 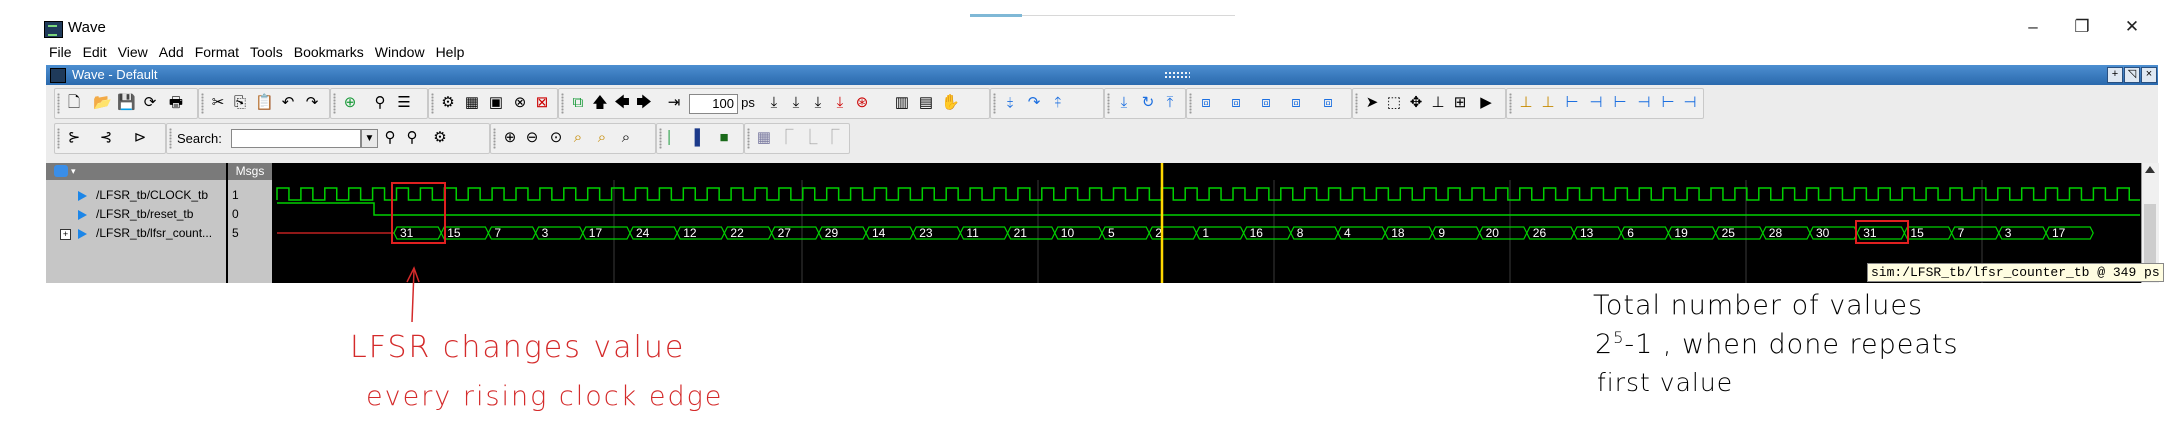 I want to click on lock-cursor-icon: ■, so click(x=724, y=138).